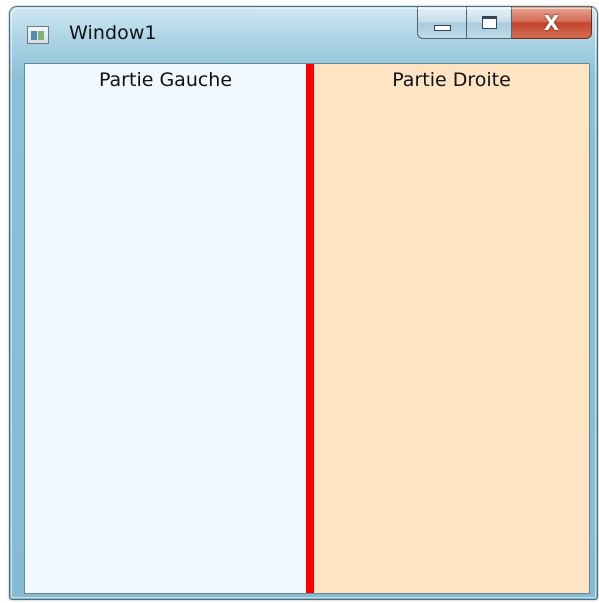 Image resolution: width=599 pixels, height=603 pixels. Describe the element at coordinates (451, 80) in the screenshot. I see `right-pane-label: Partie Droite` at that location.